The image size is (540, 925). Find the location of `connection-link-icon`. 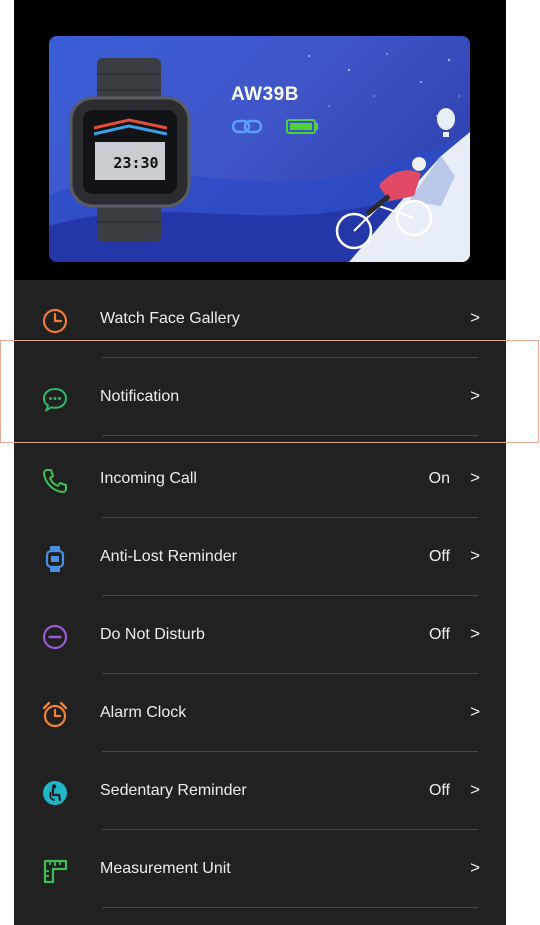

connection-link-icon is located at coordinates (247, 127).